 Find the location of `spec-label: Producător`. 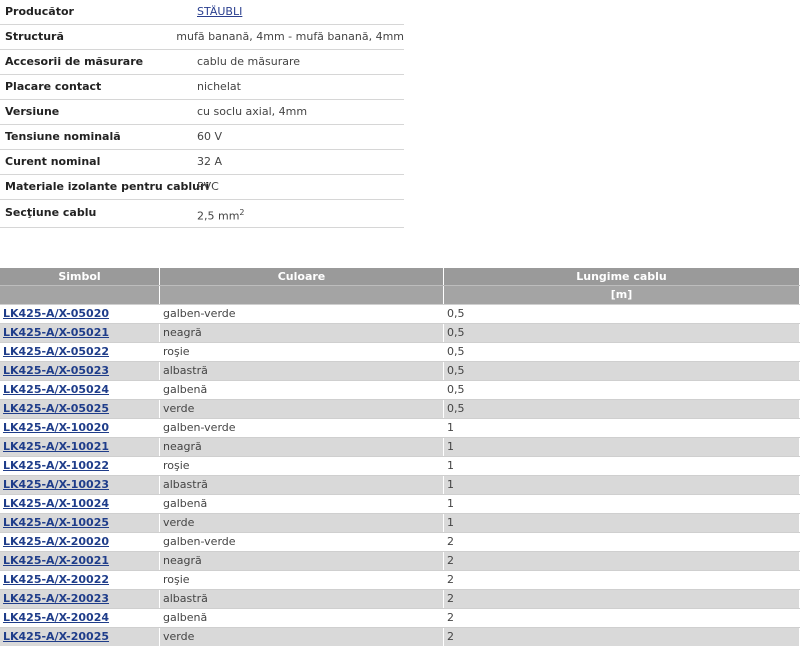

spec-label: Producător is located at coordinates (39, 11).